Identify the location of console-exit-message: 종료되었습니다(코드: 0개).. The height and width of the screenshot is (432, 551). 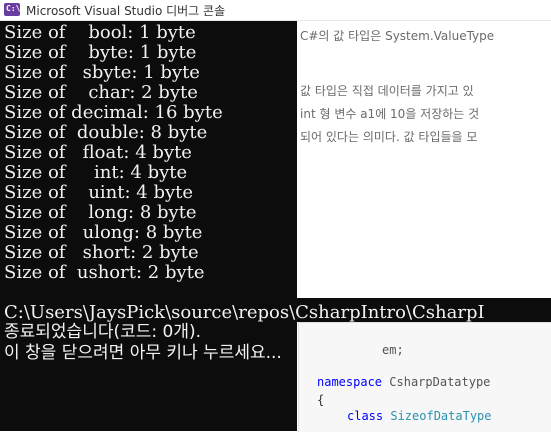
(103, 332).